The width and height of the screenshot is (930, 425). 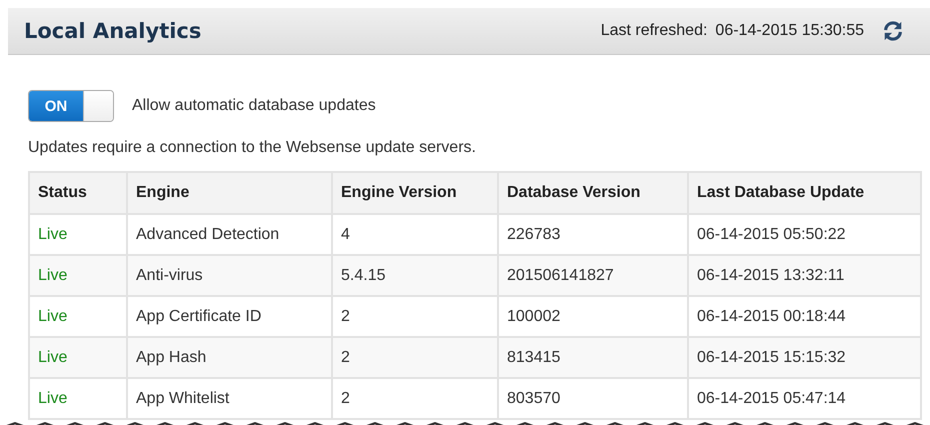 I want to click on info-text: Updates require a connection to the Websense update servers., so click(x=252, y=148).